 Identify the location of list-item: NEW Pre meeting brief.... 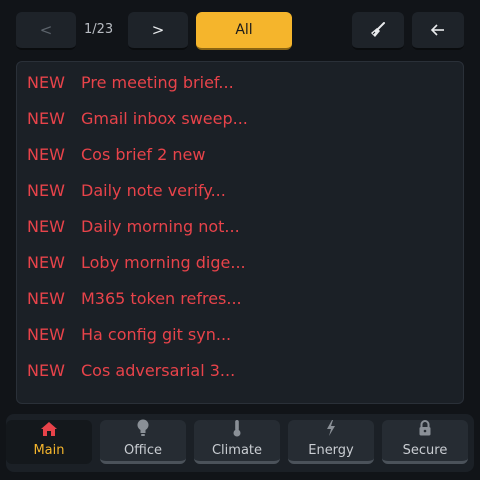
(240, 82).